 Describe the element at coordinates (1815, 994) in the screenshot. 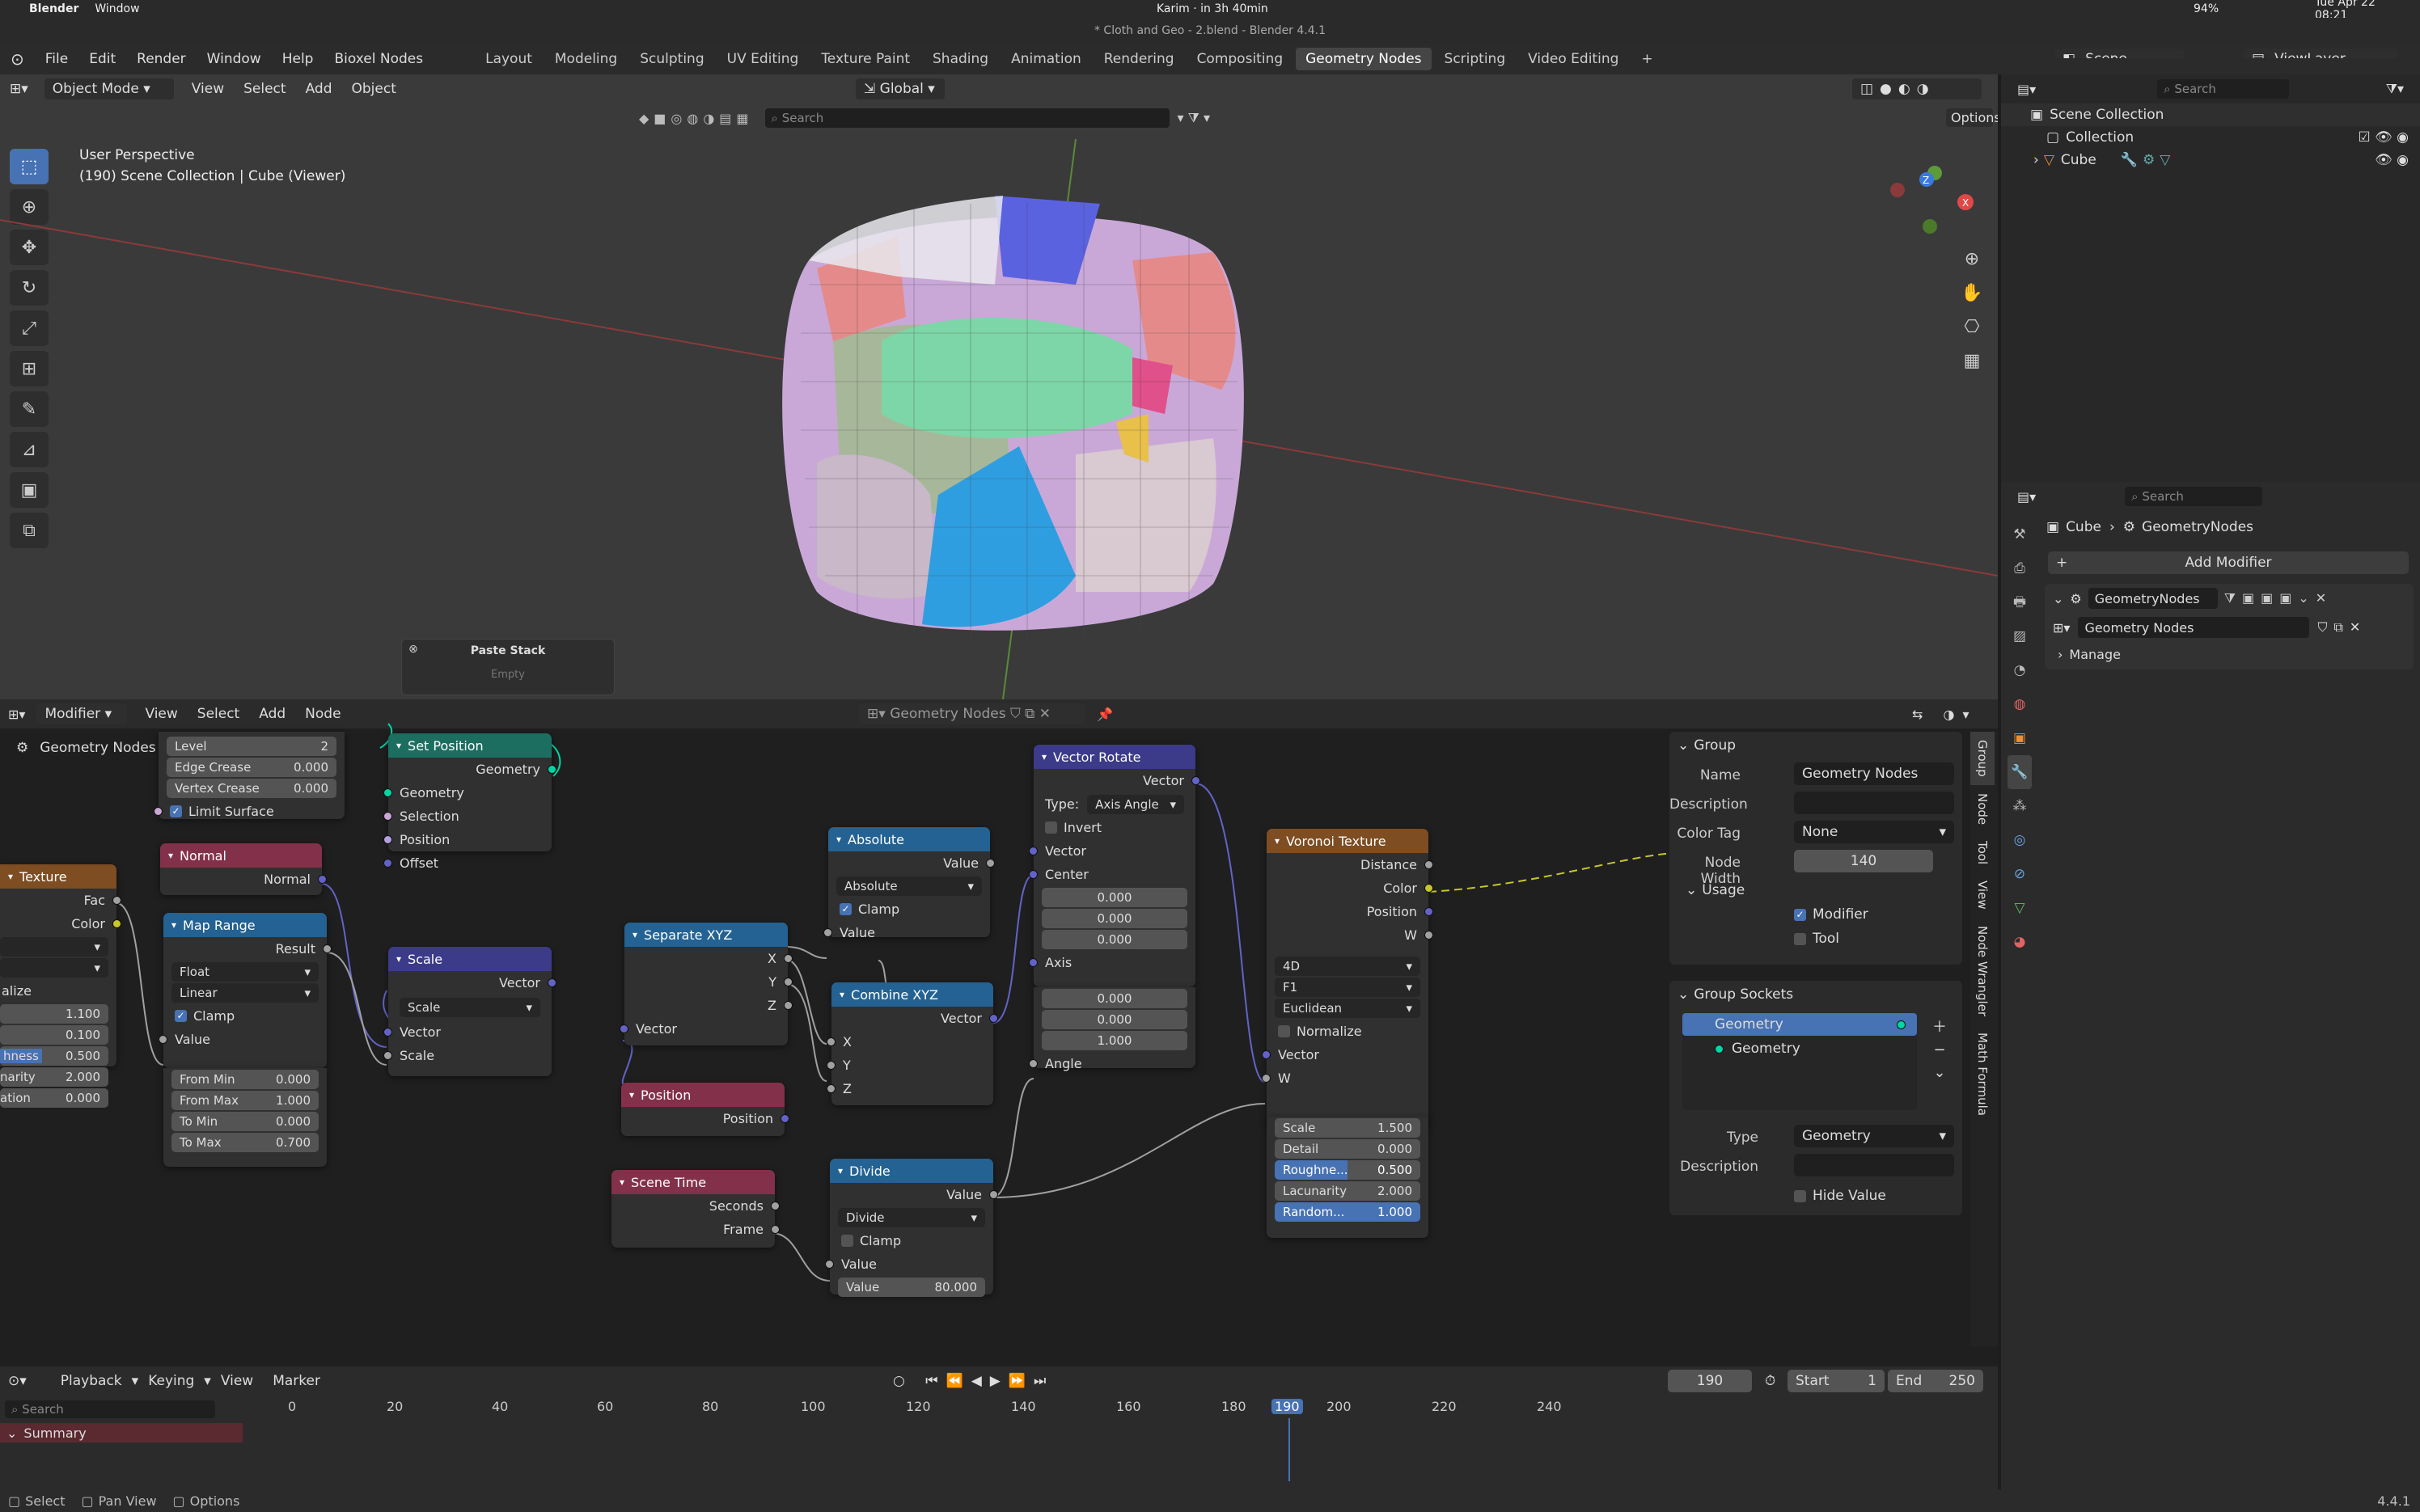

I see `group-sockets-title: ⌄ Group Sockets` at that location.